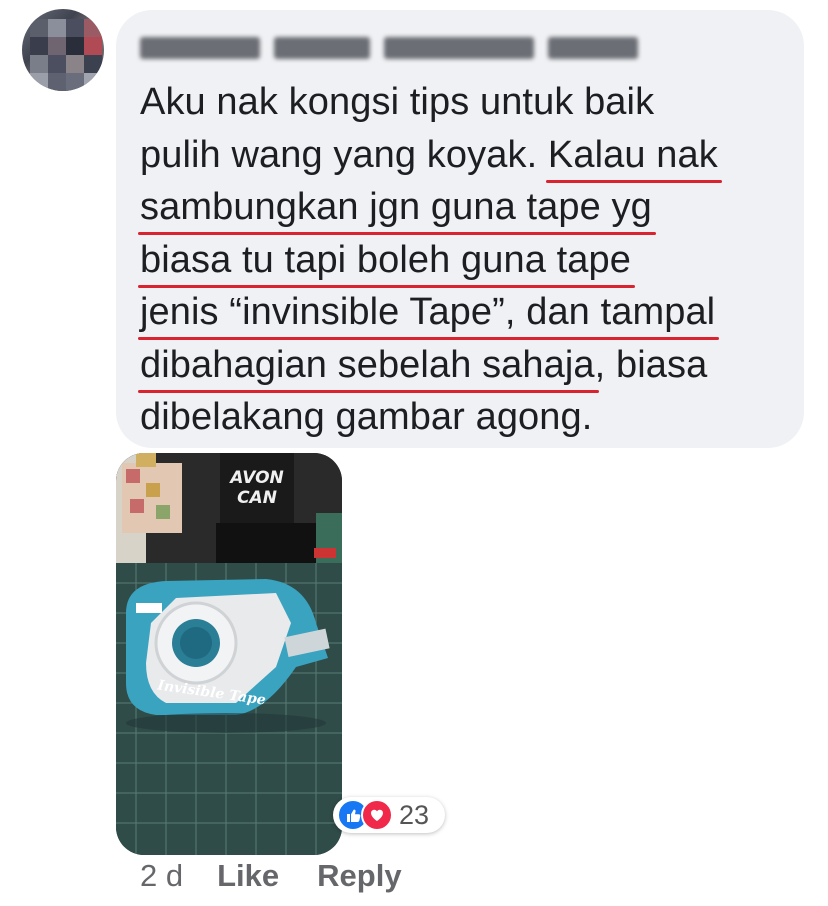 This screenshot has height=906, width=828. I want to click on highlighted-text: Kalau nak, so click(632, 154).